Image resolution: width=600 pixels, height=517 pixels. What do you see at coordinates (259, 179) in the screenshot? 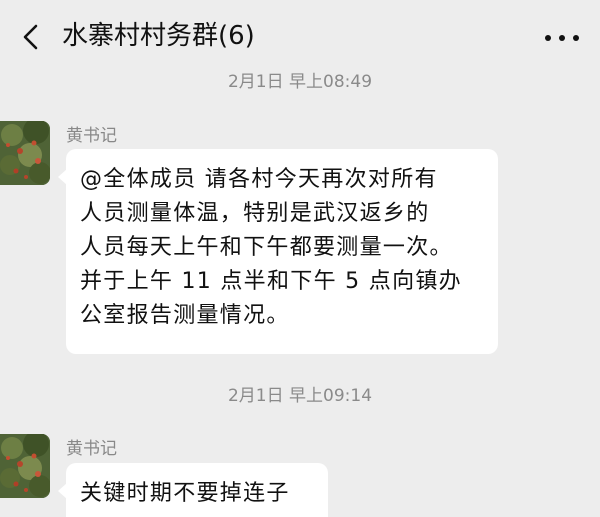
I see `message-line: @全体成员 请各村今天再次对所有` at bounding box center [259, 179].